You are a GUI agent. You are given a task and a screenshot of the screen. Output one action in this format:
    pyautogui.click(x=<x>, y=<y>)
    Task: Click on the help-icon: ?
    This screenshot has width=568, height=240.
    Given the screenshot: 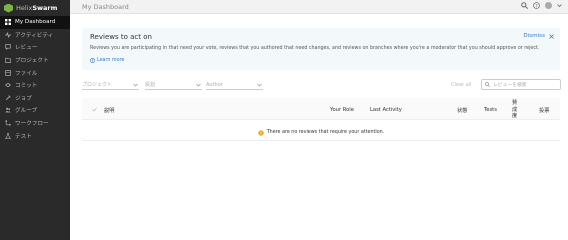 What is the action you would take?
    pyautogui.click(x=536, y=5)
    